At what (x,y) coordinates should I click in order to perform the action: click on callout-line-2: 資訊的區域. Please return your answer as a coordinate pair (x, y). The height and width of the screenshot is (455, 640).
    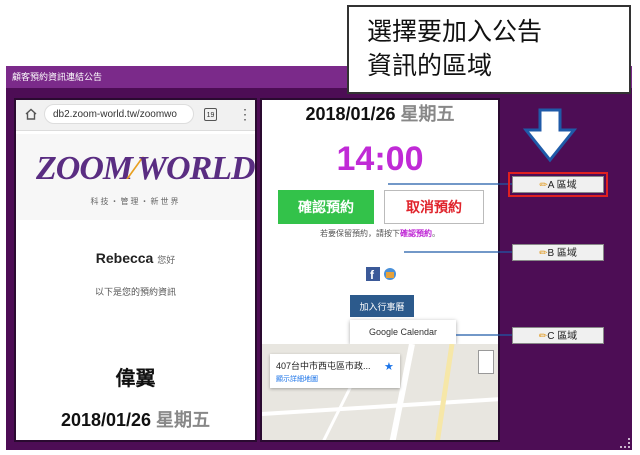
    Looking at the image, I should click on (430, 66).